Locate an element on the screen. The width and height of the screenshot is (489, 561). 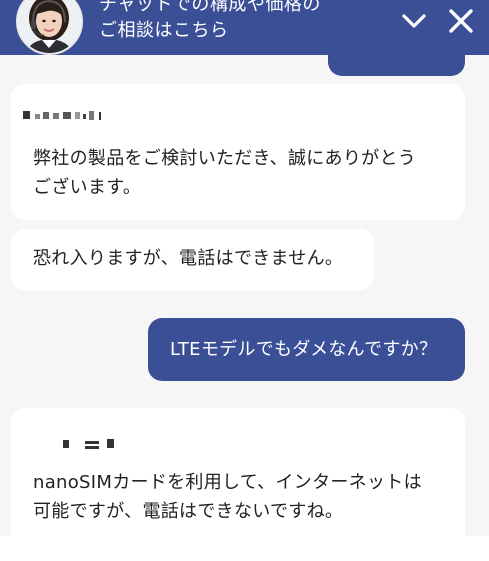
close-icon is located at coordinates (461, 21).